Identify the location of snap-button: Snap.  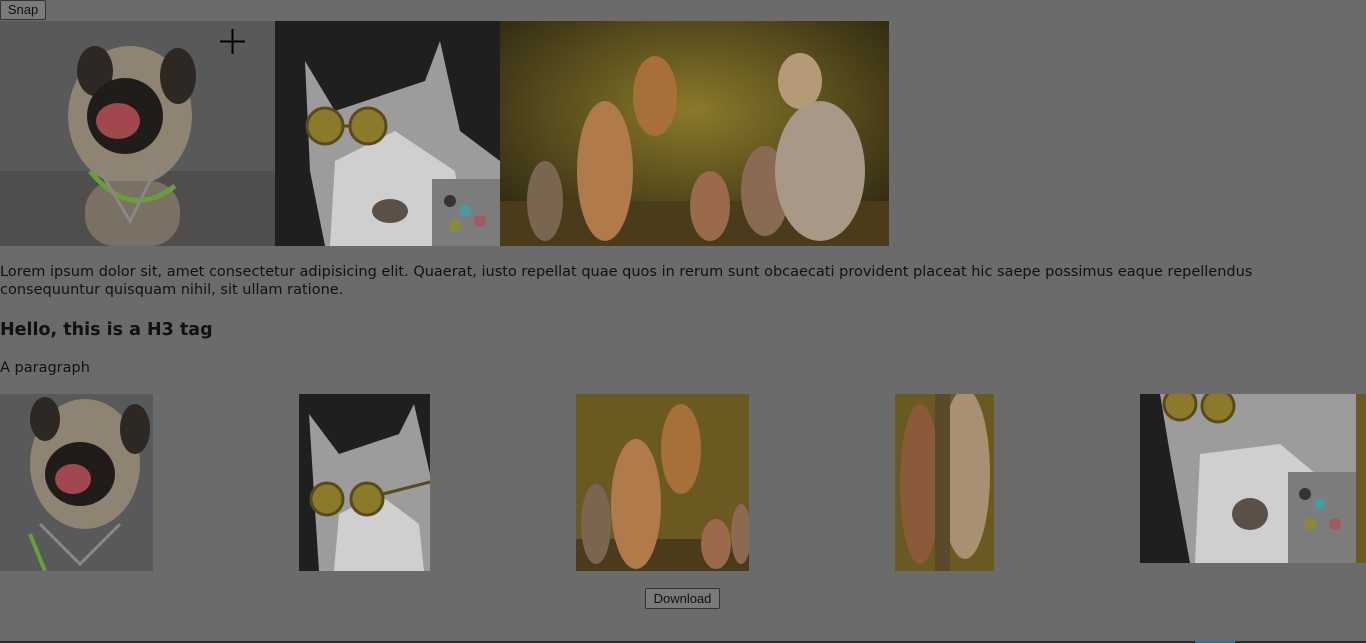
(23, 10).